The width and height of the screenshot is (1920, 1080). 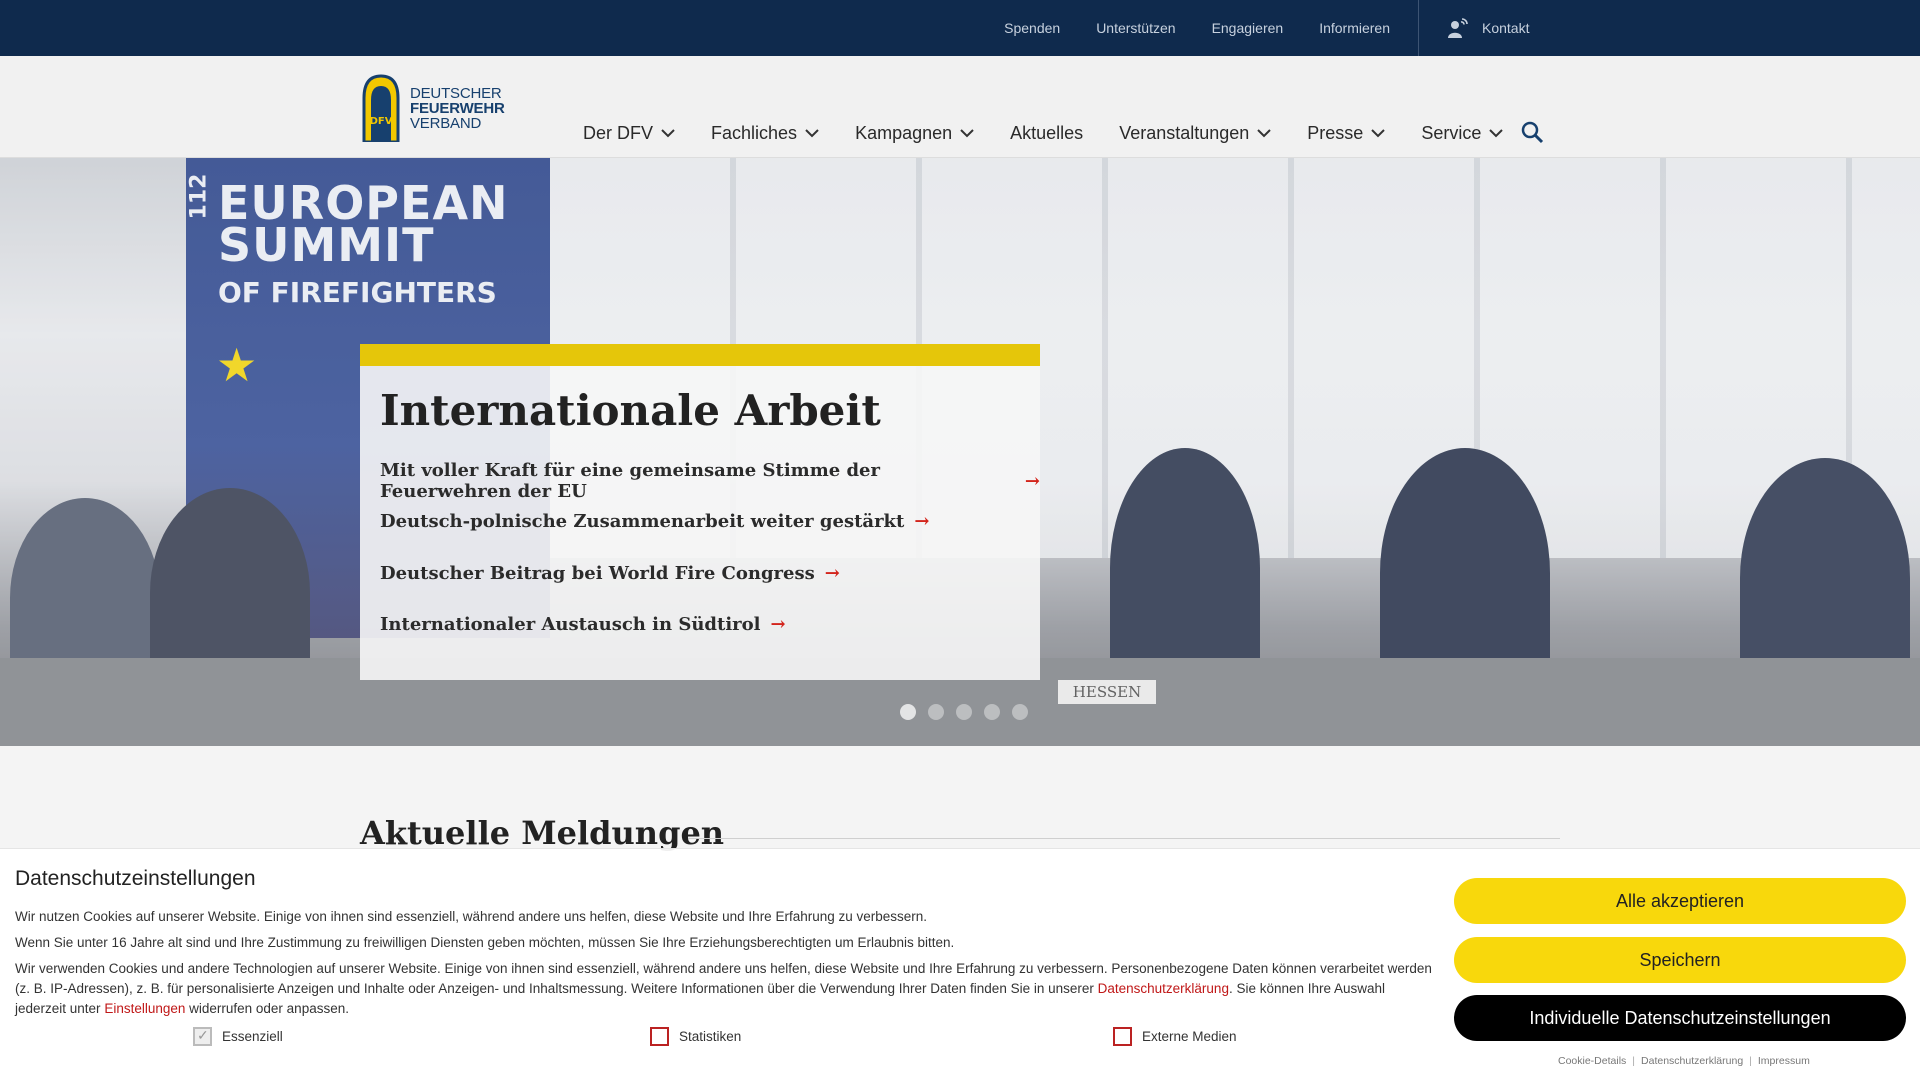 I want to click on checkbox-statistiken: Statistiken, so click(x=695, y=1036).